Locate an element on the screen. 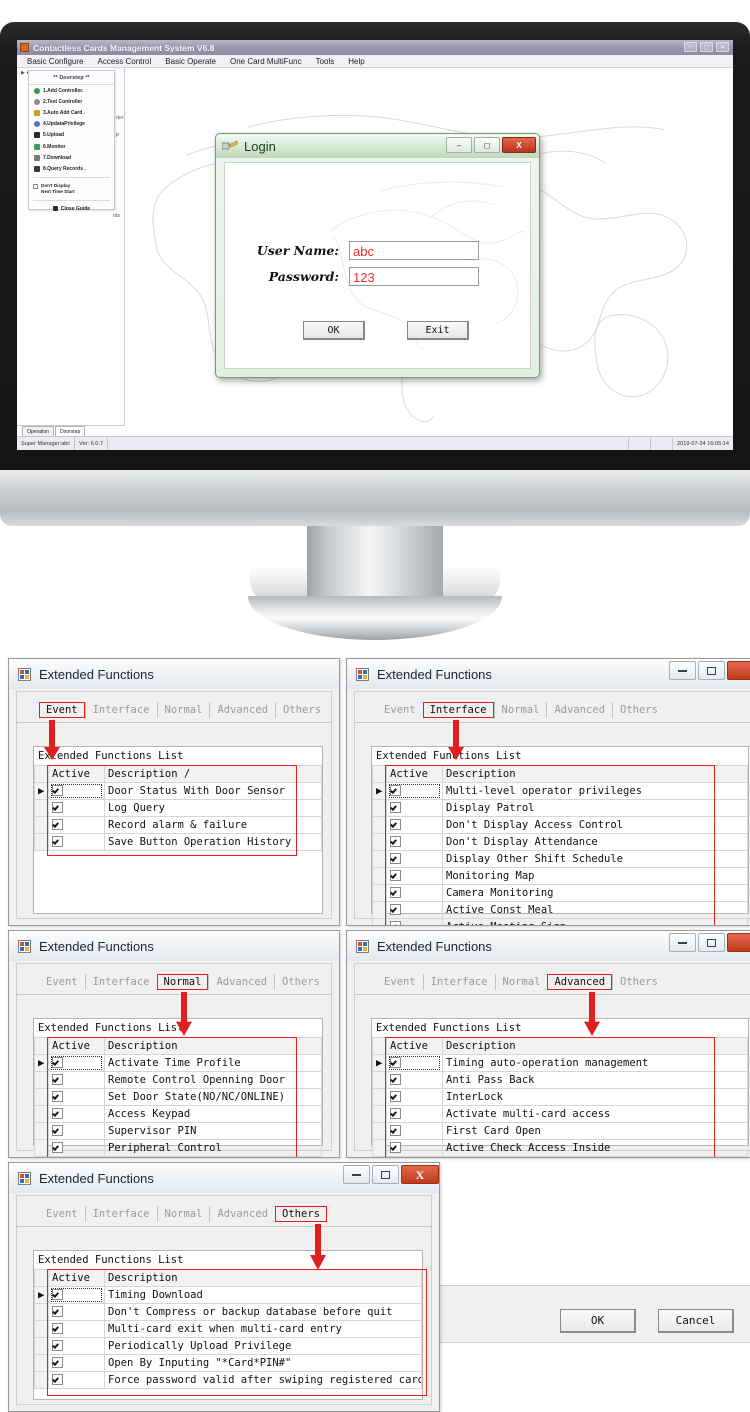 The image size is (750, 1412). table-row: Active Const Meal is located at coordinates (560, 910).